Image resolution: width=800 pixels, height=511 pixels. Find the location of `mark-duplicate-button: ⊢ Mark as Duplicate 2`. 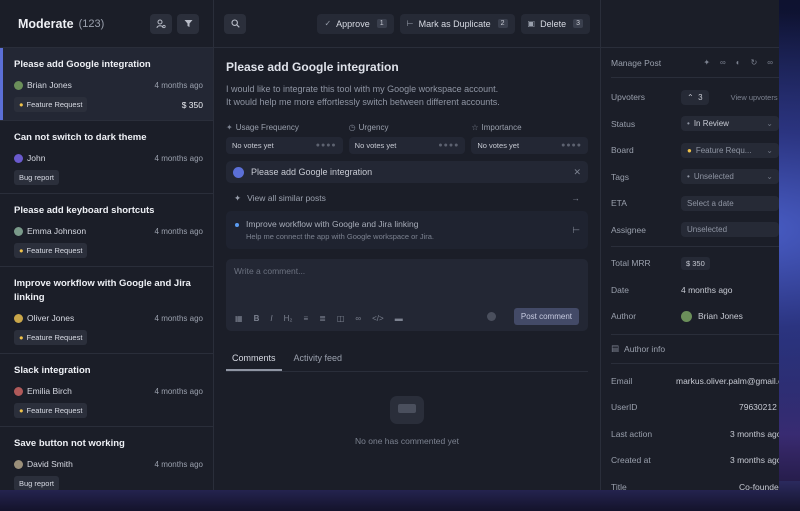

mark-duplicate-button: ⊢ Mark as Duplicate 2 is located at coordinates (457, 23).